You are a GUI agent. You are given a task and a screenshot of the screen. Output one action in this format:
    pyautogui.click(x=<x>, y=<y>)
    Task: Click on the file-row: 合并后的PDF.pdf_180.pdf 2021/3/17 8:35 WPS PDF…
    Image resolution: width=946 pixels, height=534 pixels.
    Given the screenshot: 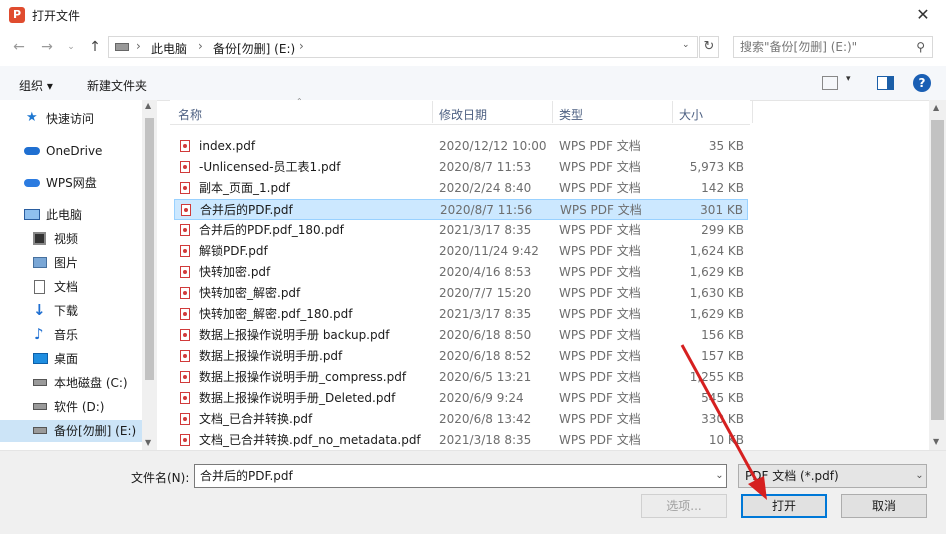 What is the action you would take?
    pyautogui.click(x=461, y=230)
    